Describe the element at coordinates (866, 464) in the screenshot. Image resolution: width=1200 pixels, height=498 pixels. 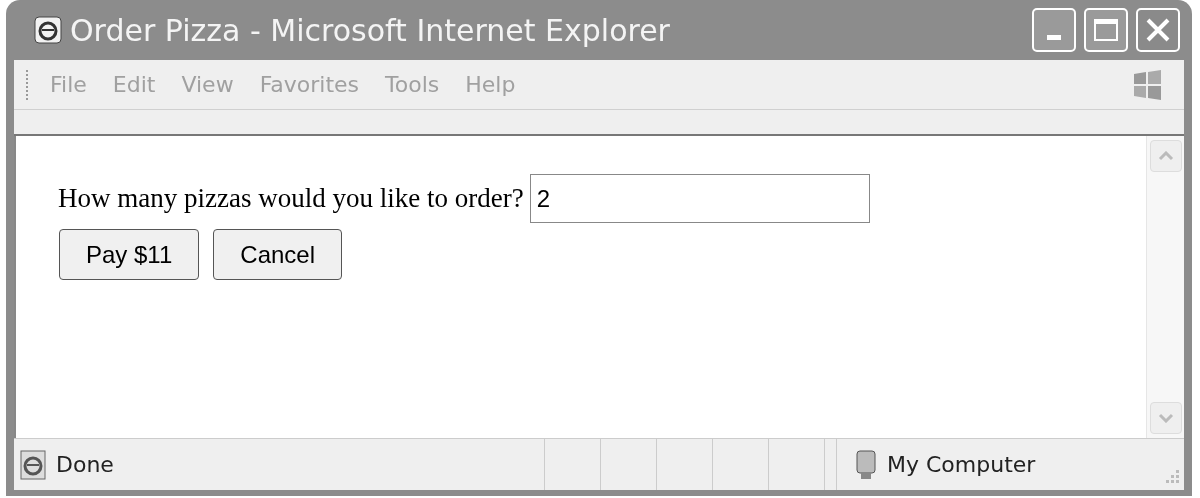
I see `computer-icon` at that location.